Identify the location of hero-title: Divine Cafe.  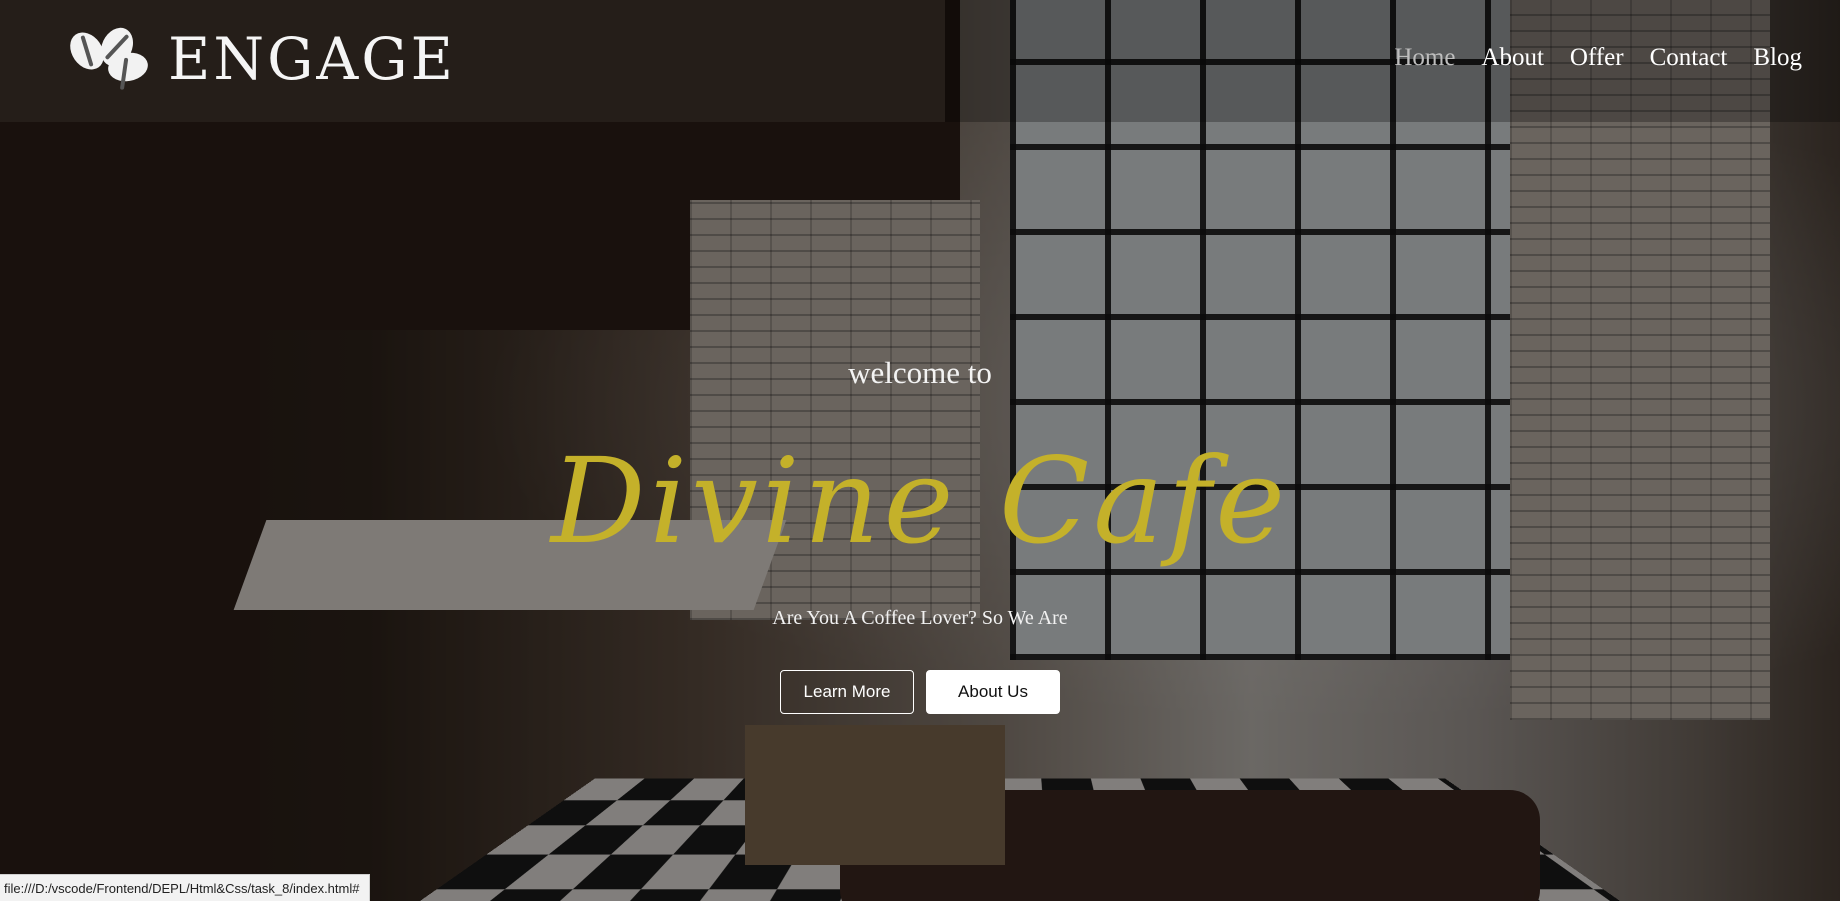
(920, 501).